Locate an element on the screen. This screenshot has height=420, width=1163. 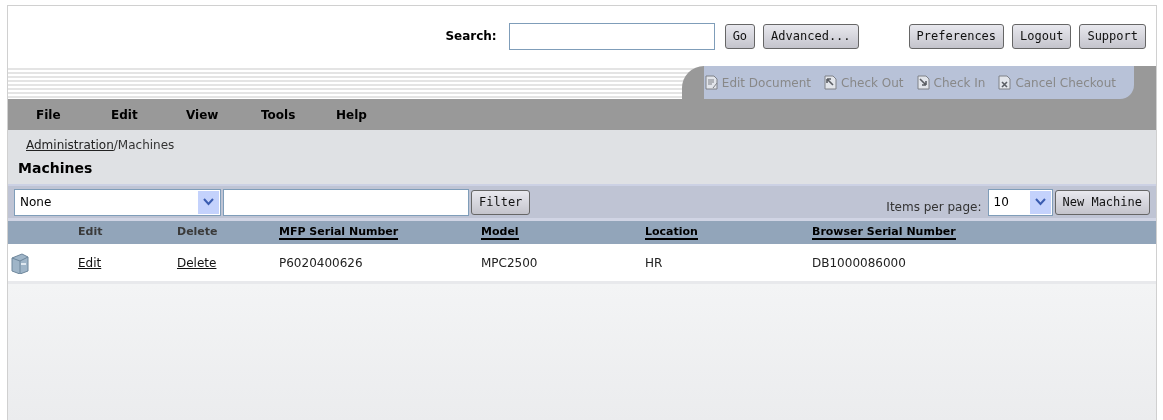
document-x-icon is located at coordinates (1005, 82).